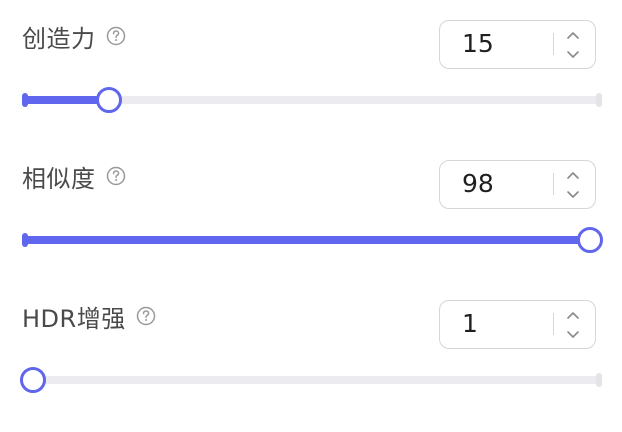  I want to click on hdr-label: HDR增强, so click(74, 318).